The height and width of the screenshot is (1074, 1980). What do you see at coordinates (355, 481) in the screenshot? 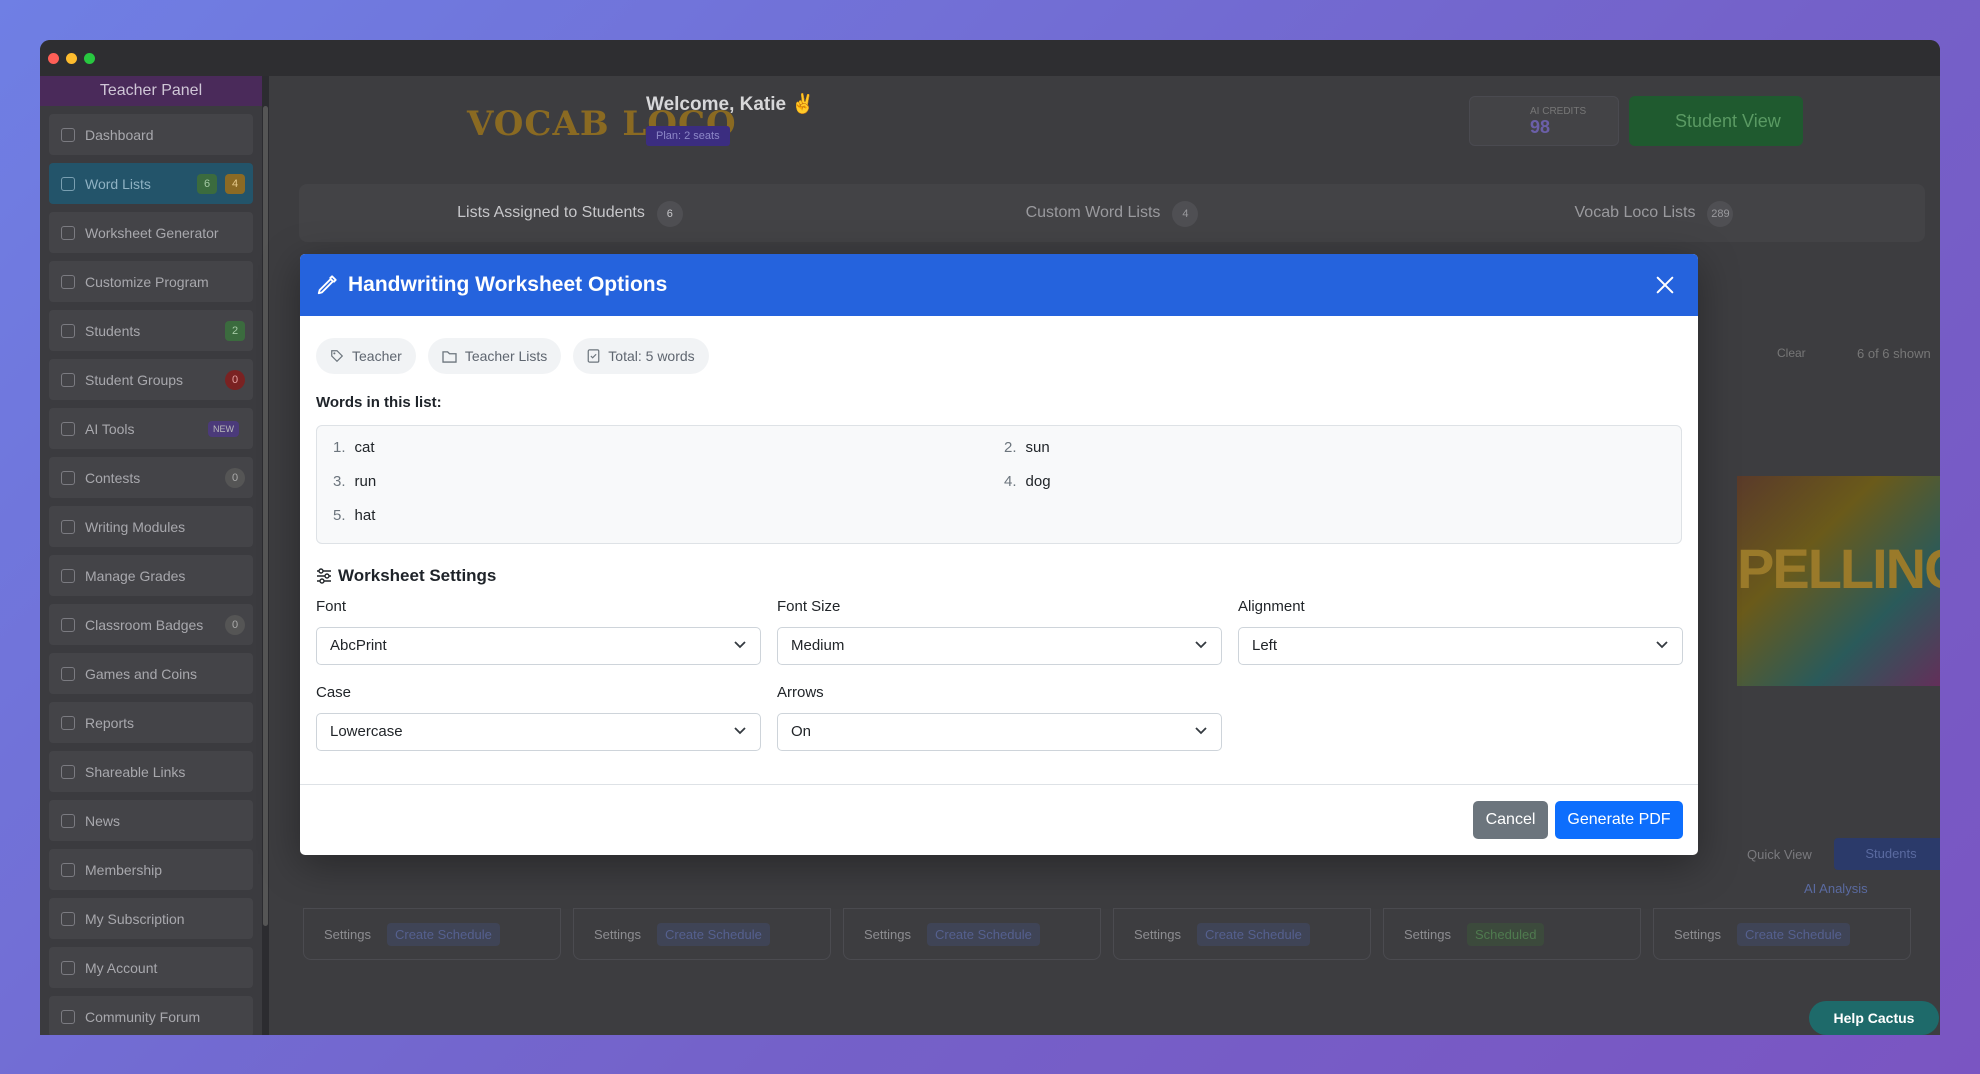
I see `word-item: 3. run` at bounding box center [355, 481].